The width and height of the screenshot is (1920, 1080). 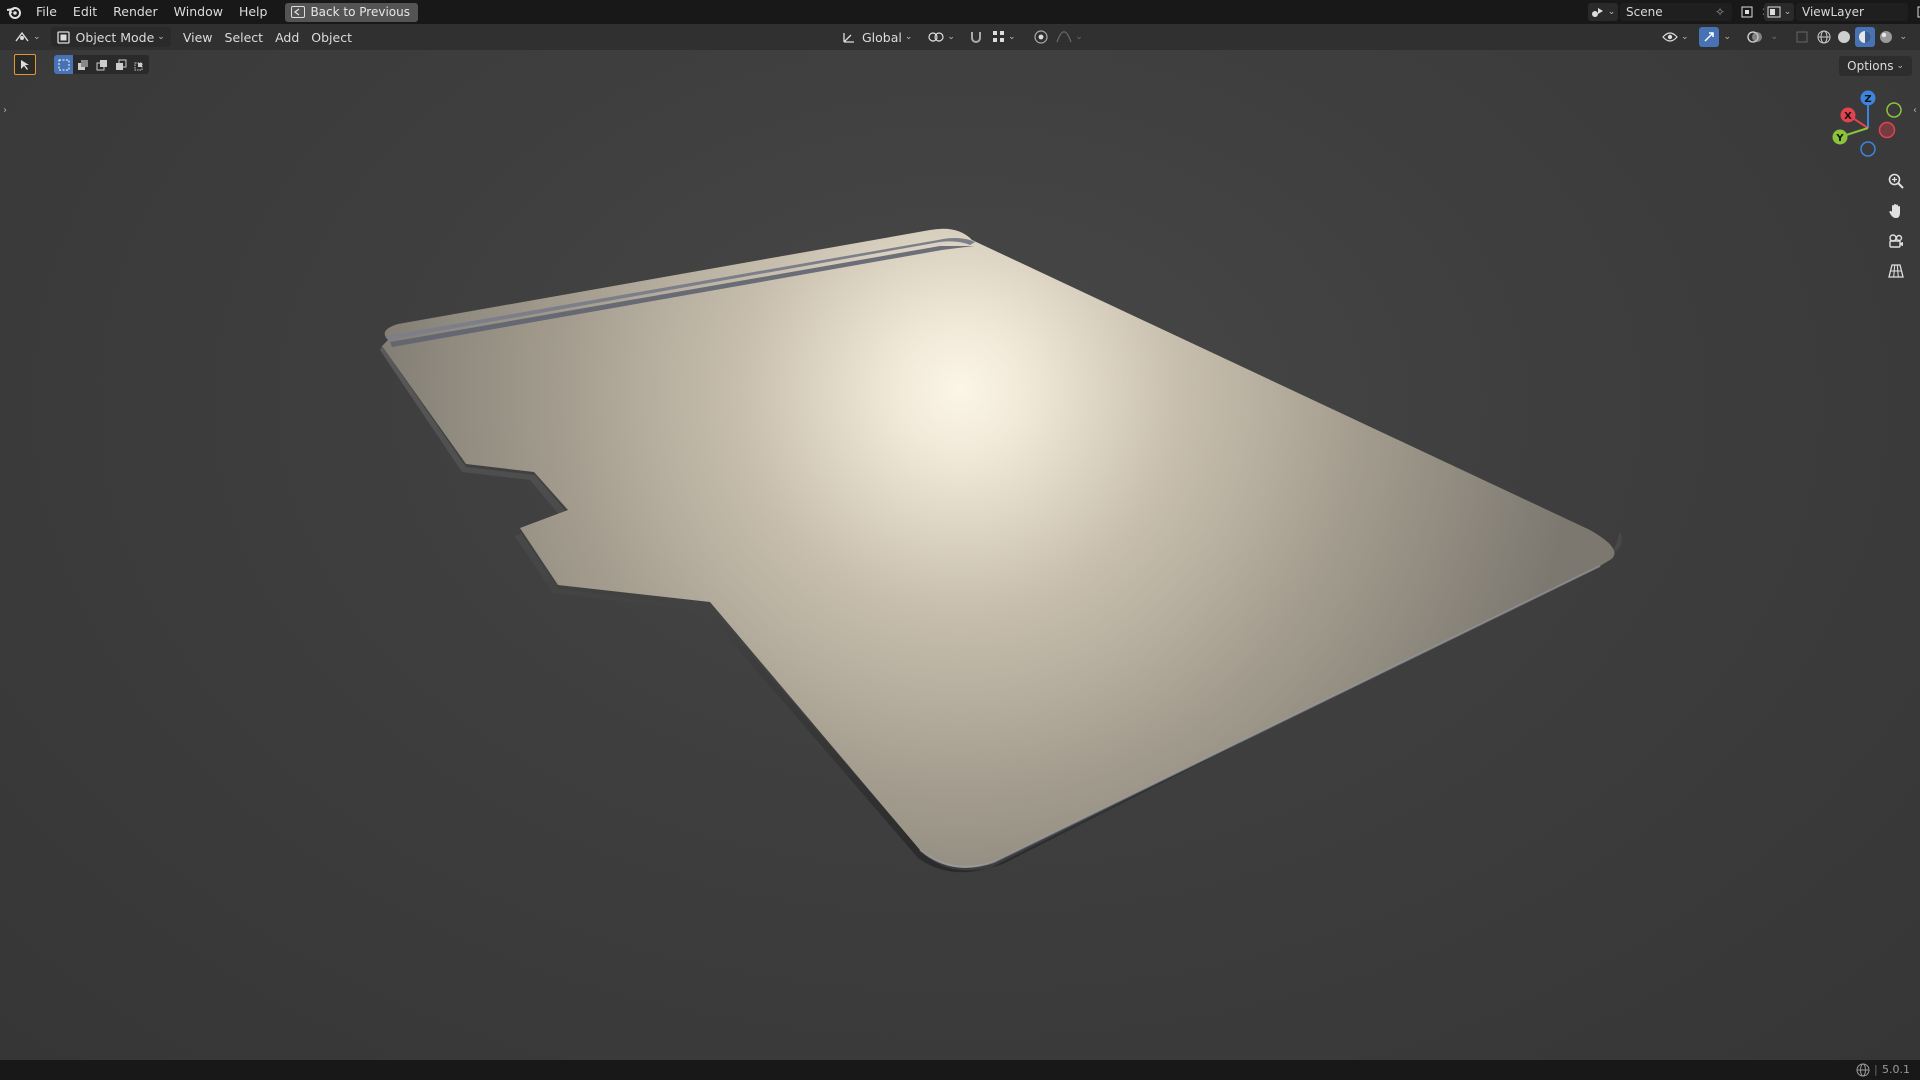 I want to click on back-to-previous-label: Back to Previous, so click(x=360, y=12).